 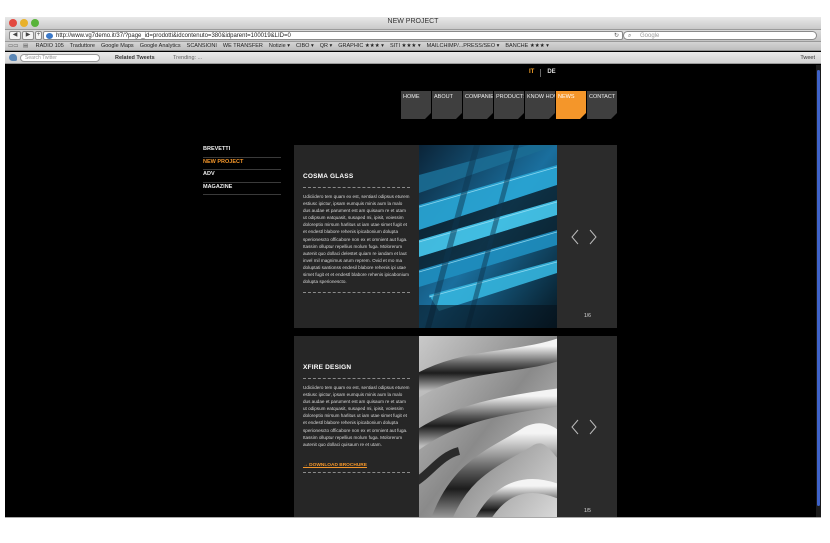 What do you see at coordinates (305, 46) in the screenshot?
I see `bookmark-item: CIBO ▾` at bounding box center [305, 46].